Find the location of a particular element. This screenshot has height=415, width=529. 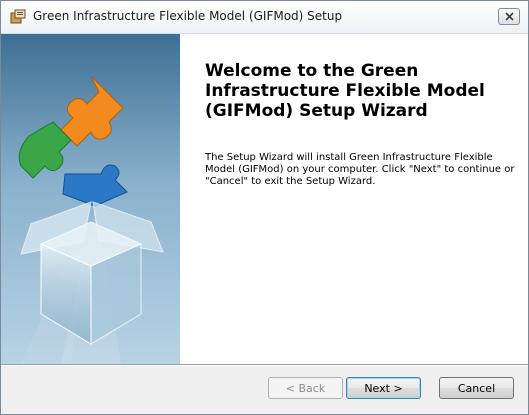

close-icon is located at coordinates (509, 16).